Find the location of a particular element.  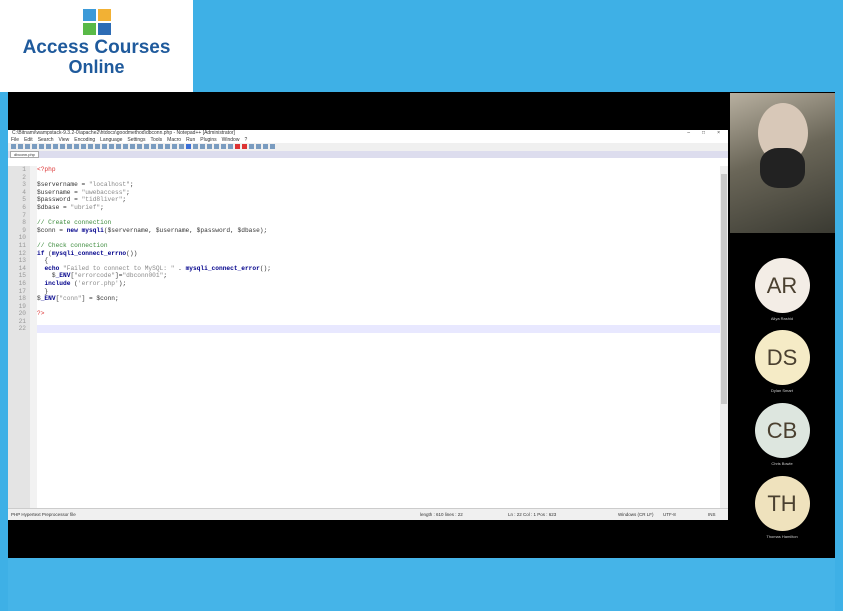

code-line: $_ENV["errorcode"]="dbconn001"; is located at coordinates (378, 276).